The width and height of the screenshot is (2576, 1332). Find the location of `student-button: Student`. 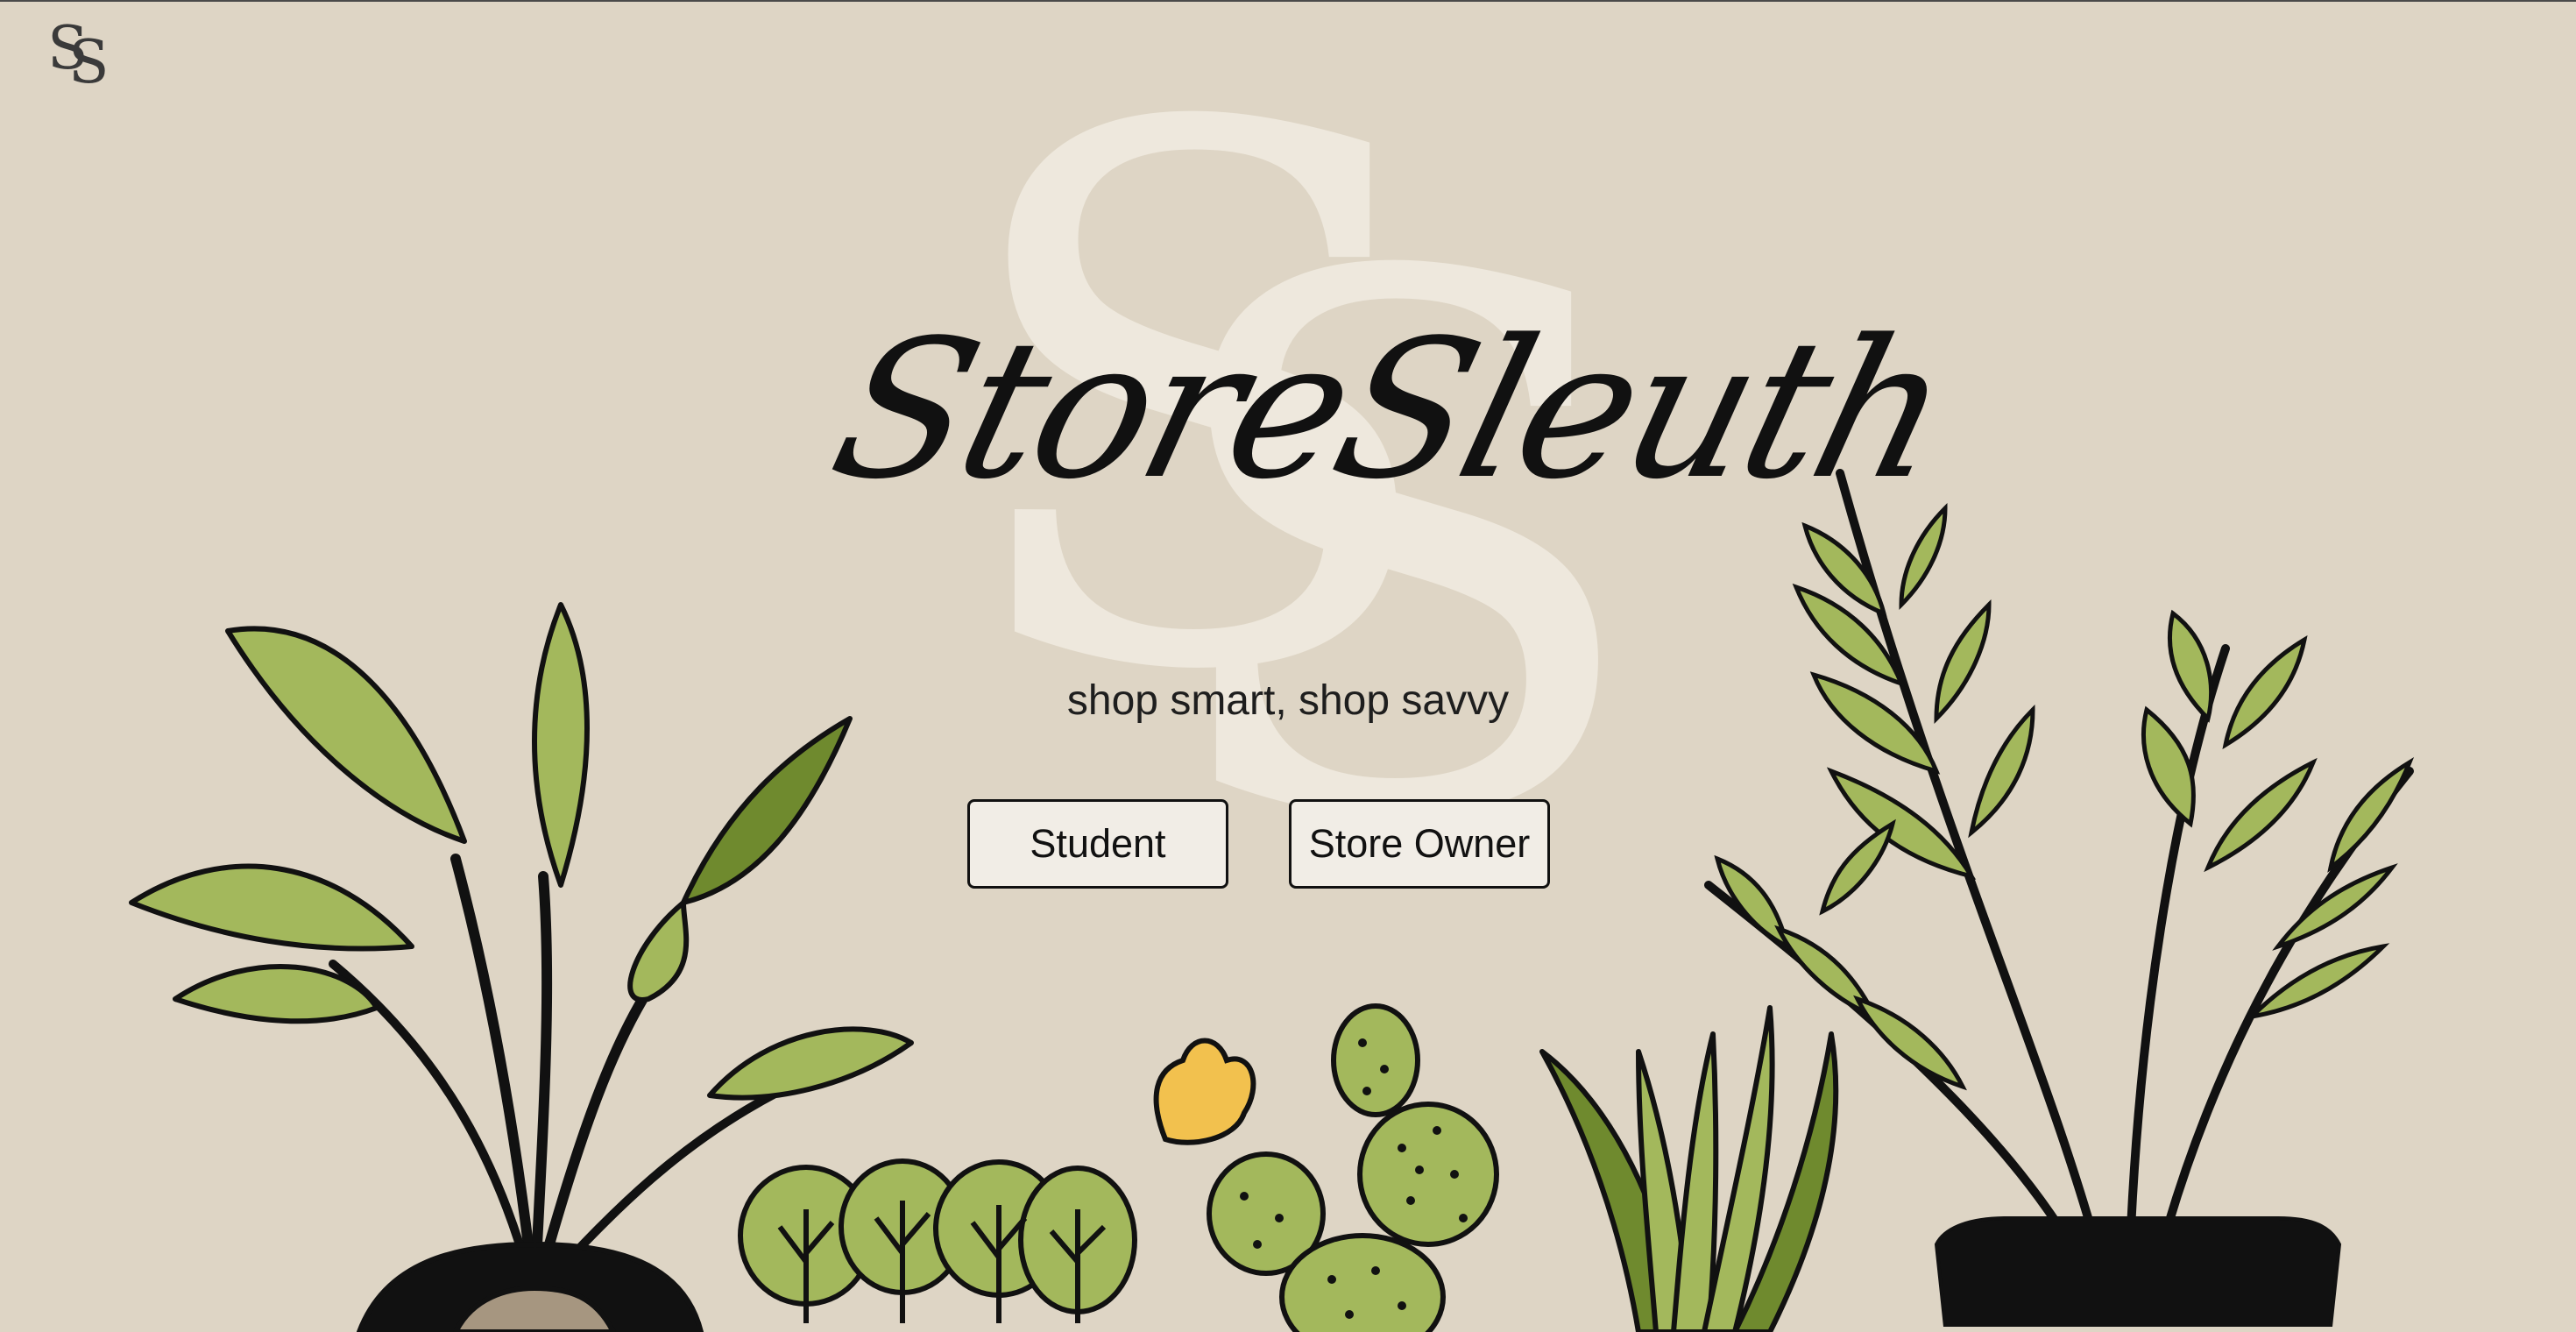

student-button: Student is located at coordinates (1097, 844).